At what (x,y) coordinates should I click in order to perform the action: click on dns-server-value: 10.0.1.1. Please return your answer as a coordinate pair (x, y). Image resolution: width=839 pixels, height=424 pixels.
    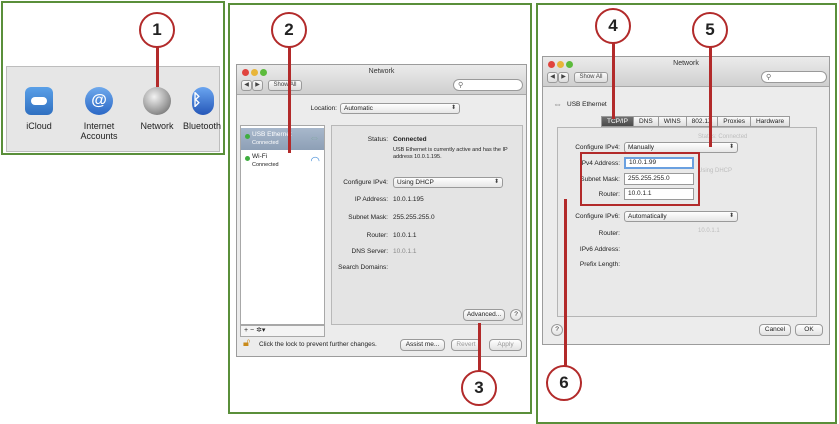
    Looking at the image, I should click on (405, 251).